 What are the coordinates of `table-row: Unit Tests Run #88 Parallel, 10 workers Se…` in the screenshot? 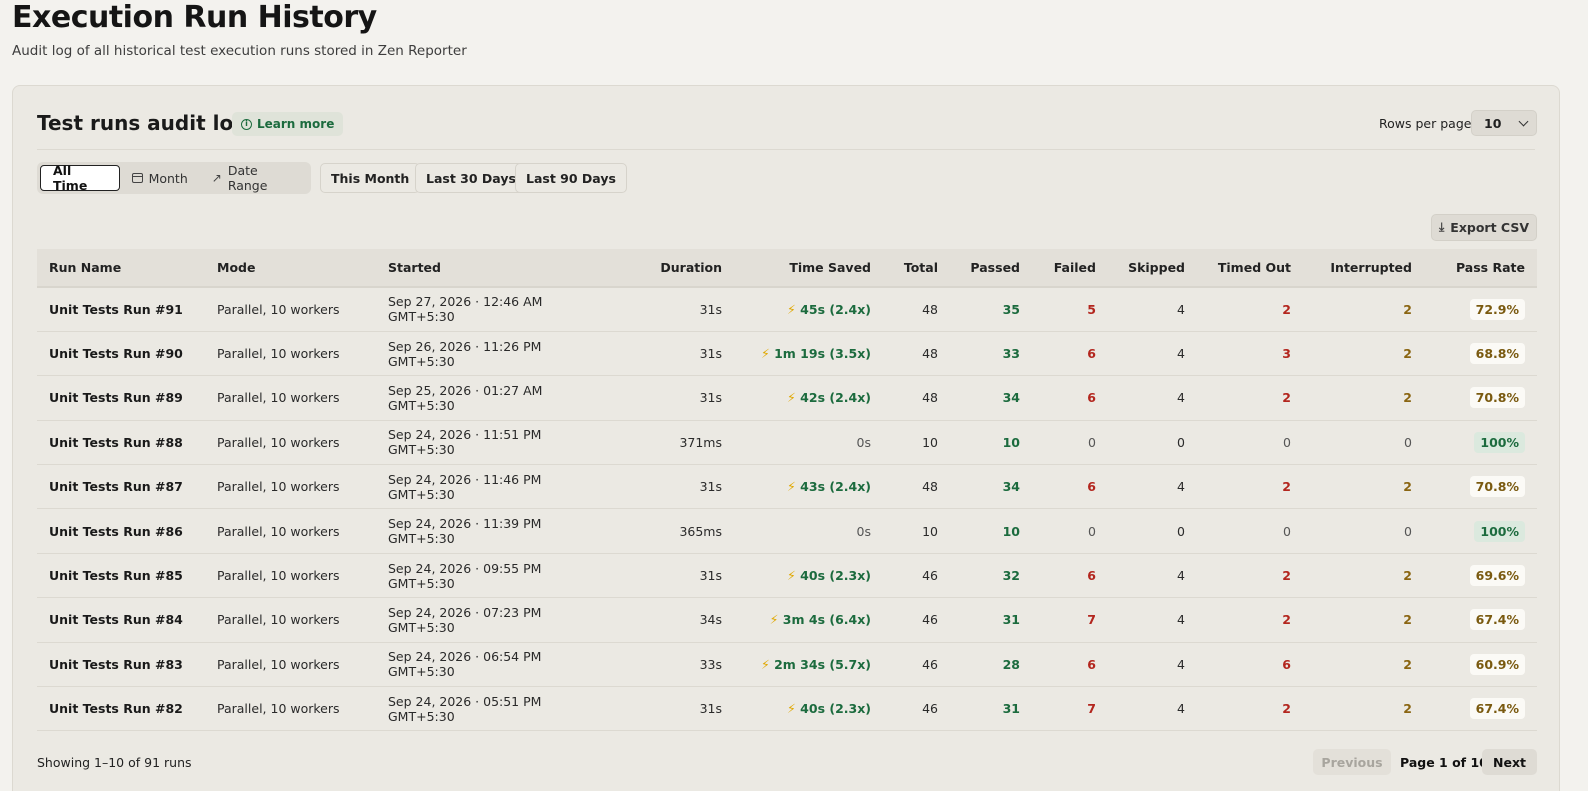 It's located at (787, 443).